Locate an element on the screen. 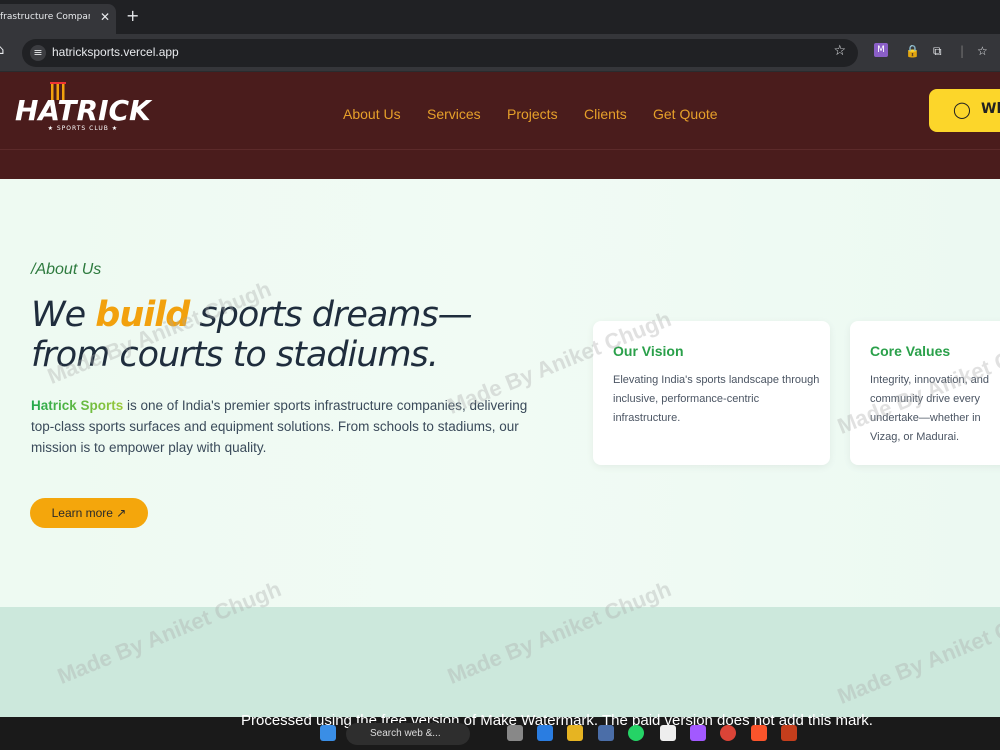 This screenshot has width=1000, height=750. chrome-icon is located at coordinates (728, 733).